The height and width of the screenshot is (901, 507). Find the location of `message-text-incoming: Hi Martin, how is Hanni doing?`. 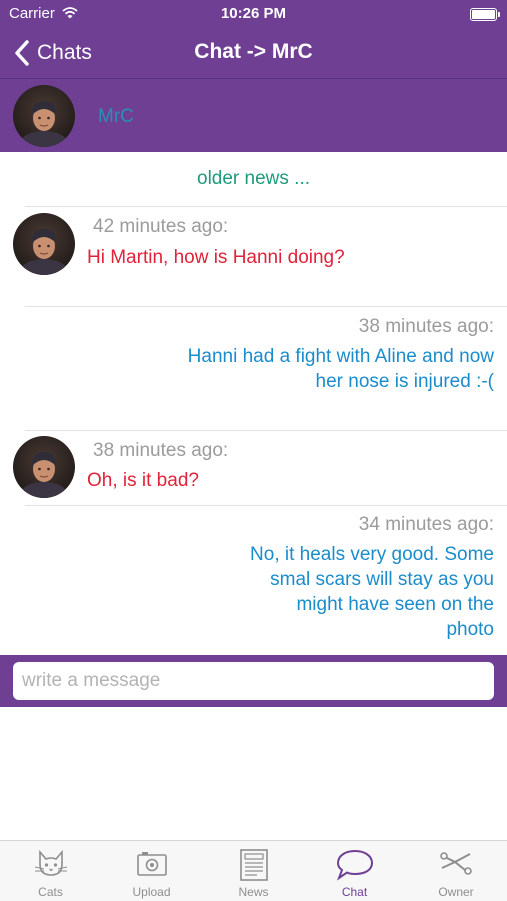

message-text-incoming: Hi Martin, how is Hanni doing? is located at coordinates (216, 257).